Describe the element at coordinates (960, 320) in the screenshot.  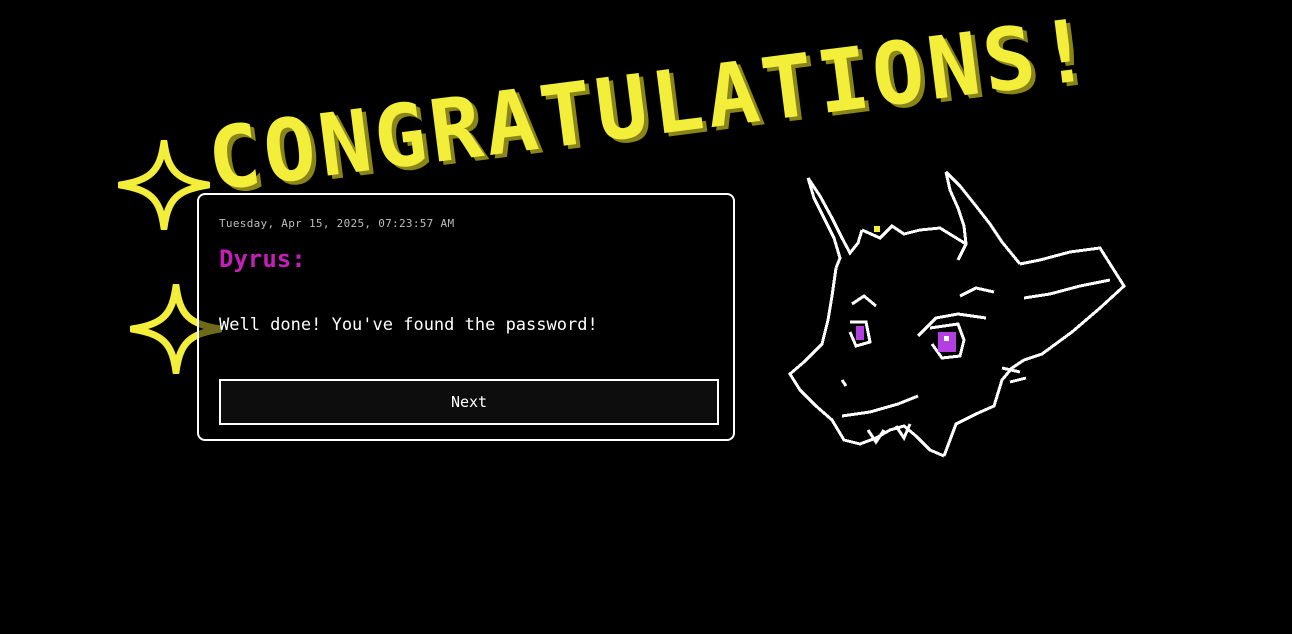
I see `dragon-character-icon` at that location.